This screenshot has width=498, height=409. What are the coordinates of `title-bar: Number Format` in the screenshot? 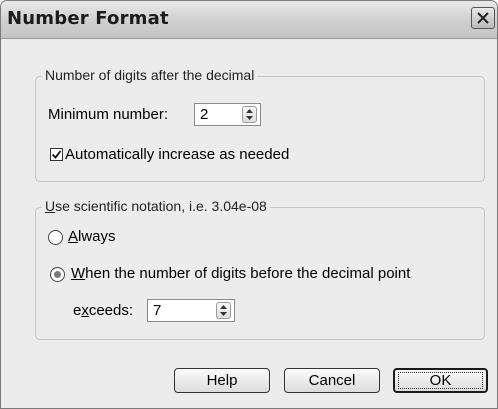 It's located at (249, 20).